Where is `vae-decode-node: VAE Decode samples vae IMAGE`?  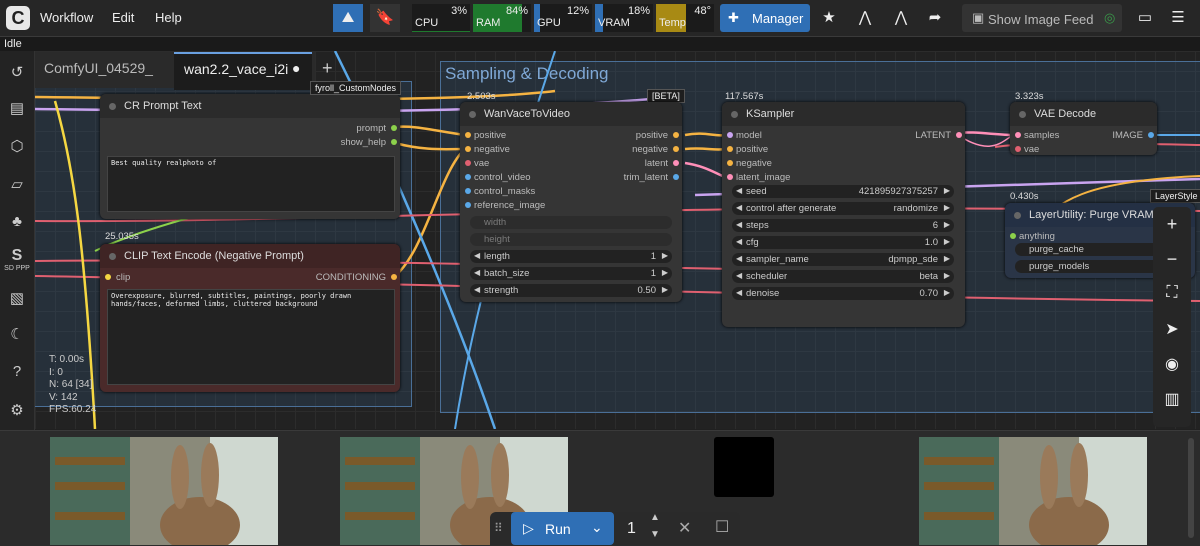 vae-decode-node: VAE Decode samples vae IMAGE is located at coordinates (1083, 128).